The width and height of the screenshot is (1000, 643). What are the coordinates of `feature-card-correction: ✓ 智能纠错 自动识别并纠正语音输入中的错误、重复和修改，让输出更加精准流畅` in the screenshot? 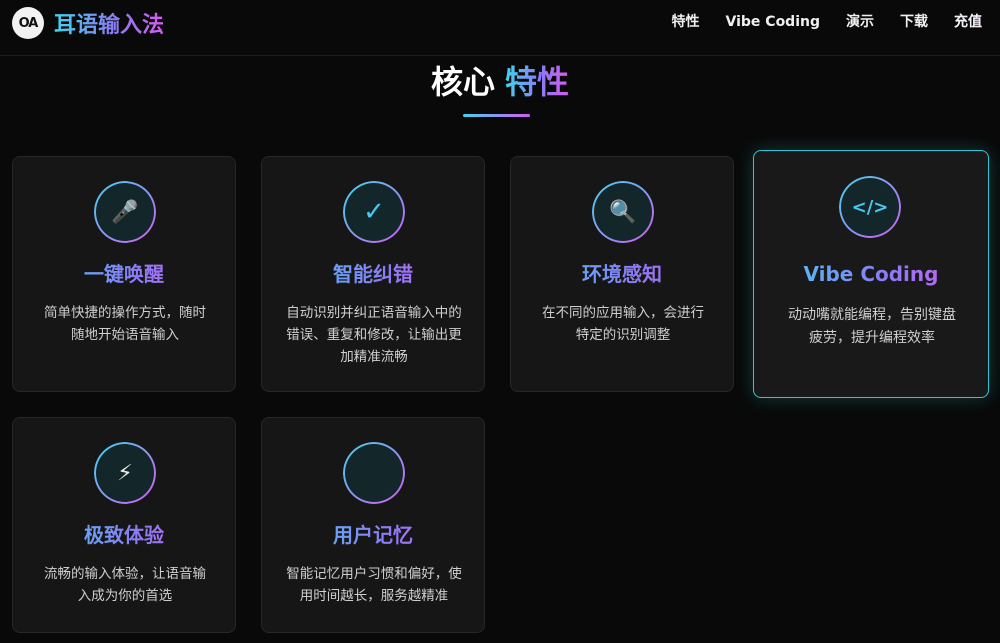 It's located at (373, 274).